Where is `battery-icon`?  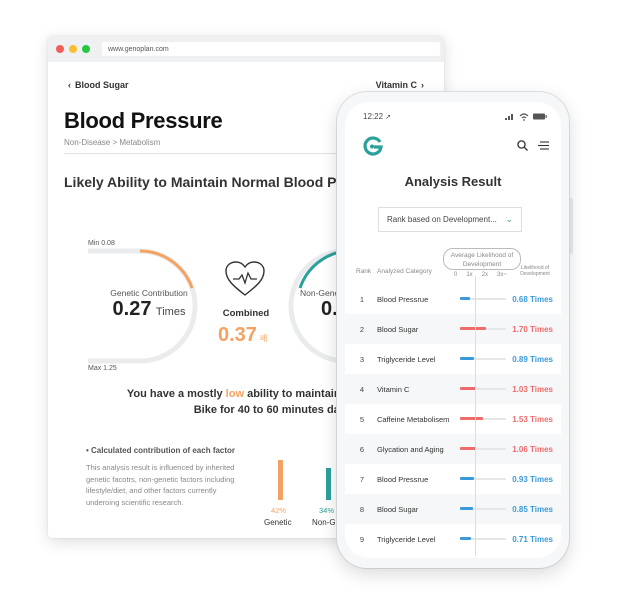
battery-icon is located at coordinates (540, 116).